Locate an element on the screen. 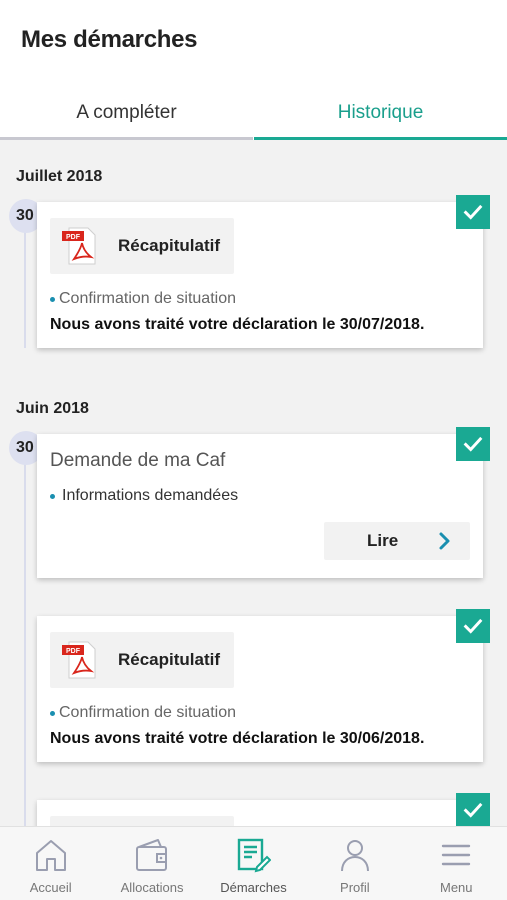 Image resolution: width=507 pixels, height=900 pixels. tab-bar: A compléter Historique is located at coordinates (253, 114).